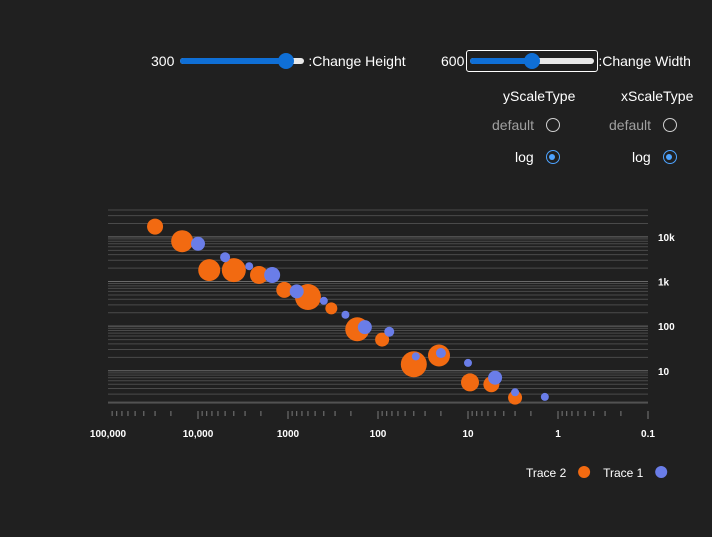 Image resolution: width=712 pixels, height=537 pixels. I want to click on width-label: :Change Width, so click(644, 61).